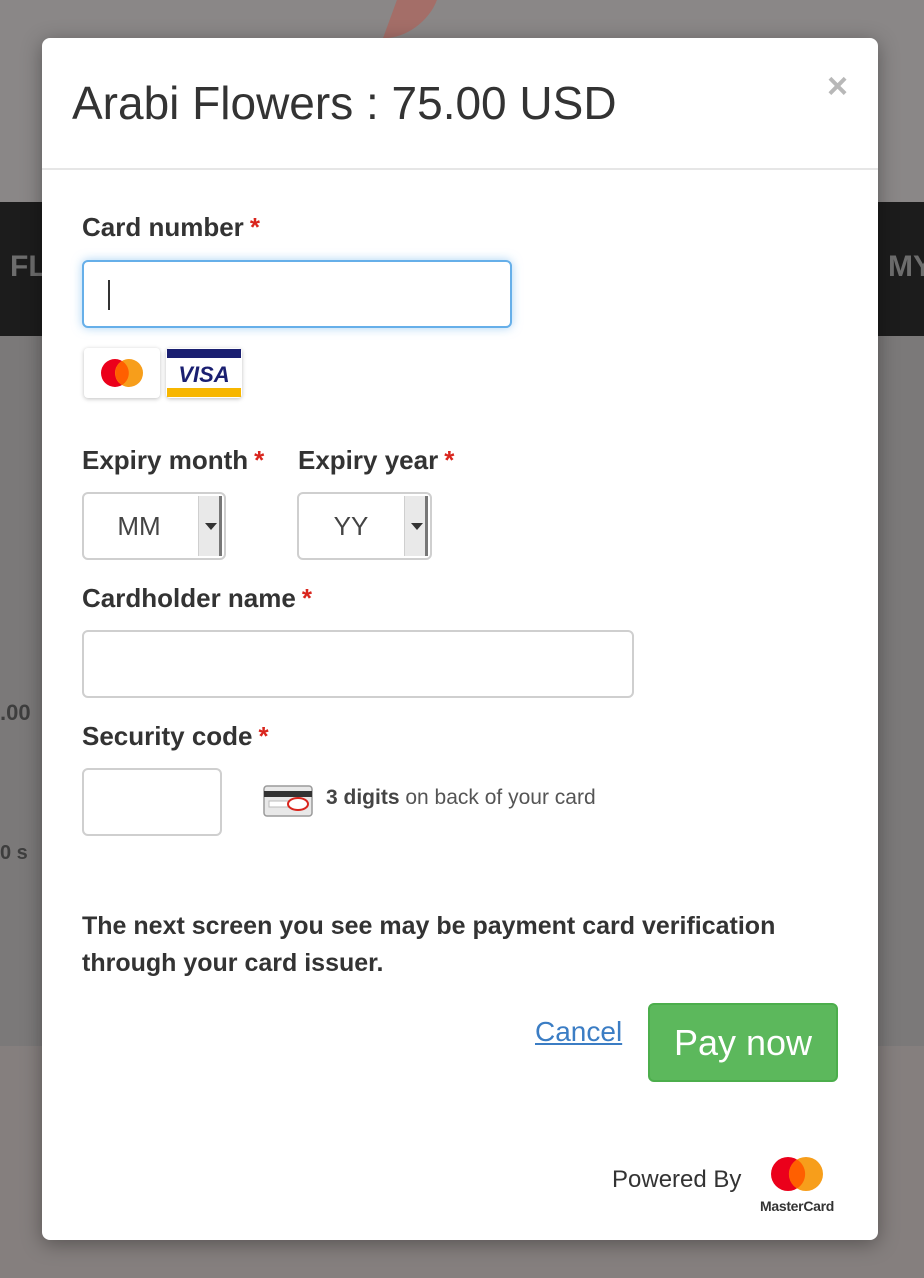  I want to click on background-text-fragment: 0 s, so click(14, 853).